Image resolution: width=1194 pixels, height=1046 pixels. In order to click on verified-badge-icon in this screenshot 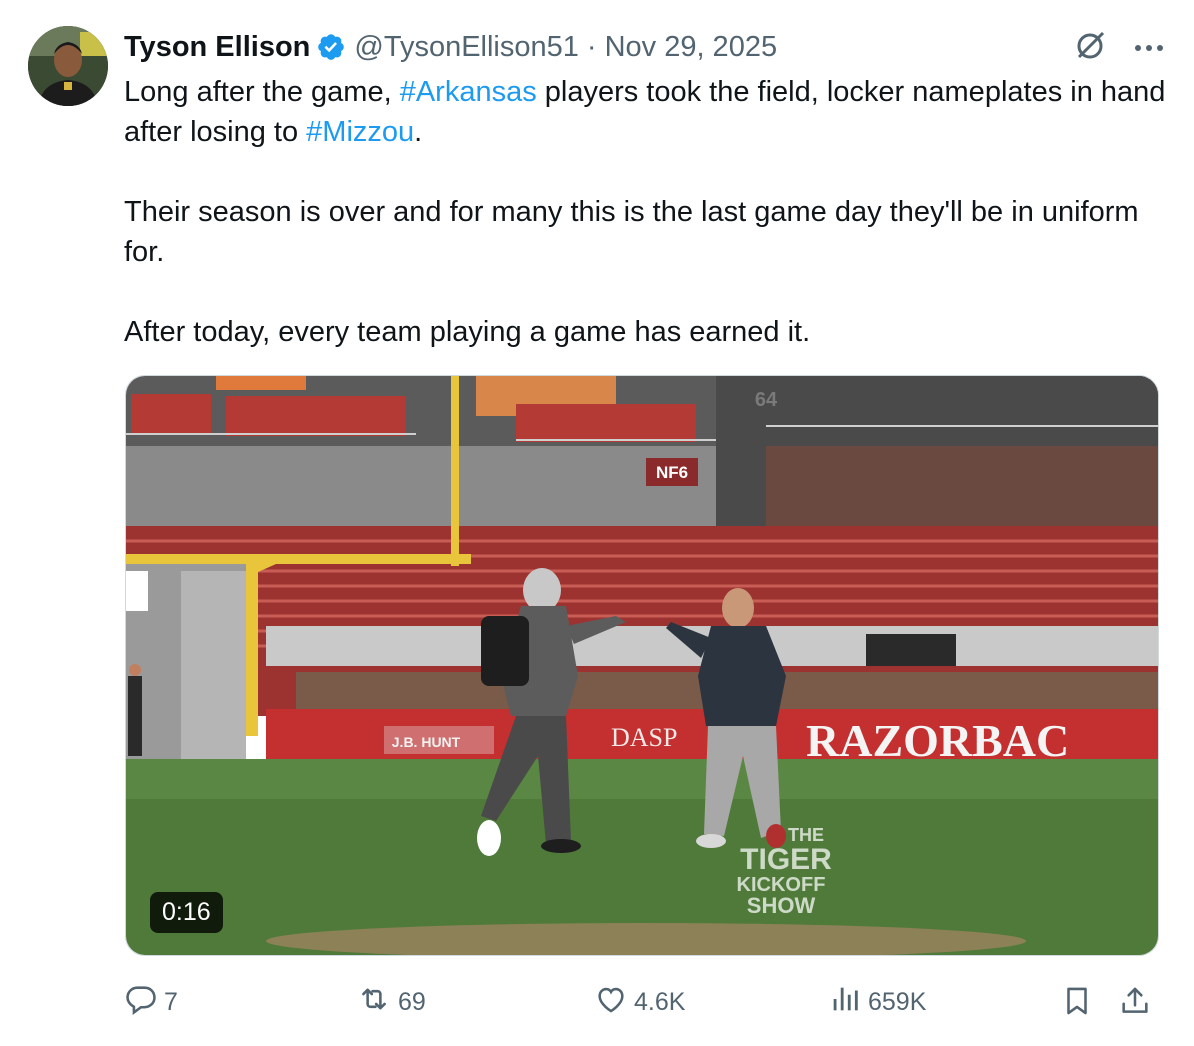, I will do `click(331, 47)`.